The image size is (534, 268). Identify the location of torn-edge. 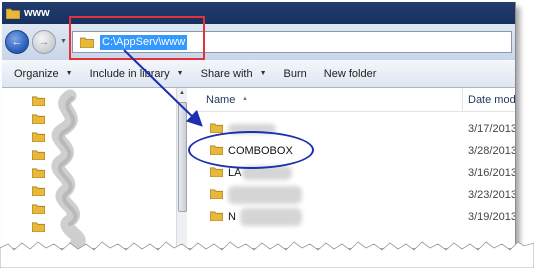
(267, 254).